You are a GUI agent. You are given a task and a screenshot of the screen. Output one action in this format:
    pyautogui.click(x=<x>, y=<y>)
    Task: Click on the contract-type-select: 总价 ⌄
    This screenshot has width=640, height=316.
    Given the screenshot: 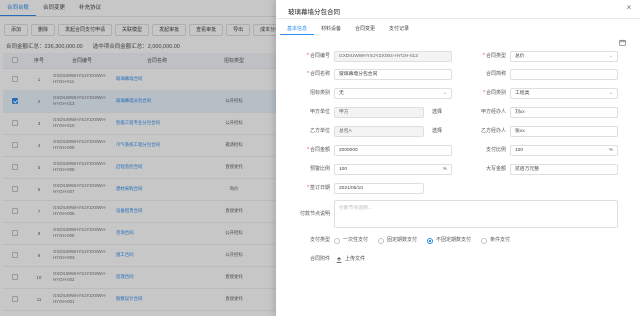 What is the action you would take?
    pyautogui.click(x=564, y=56)
    